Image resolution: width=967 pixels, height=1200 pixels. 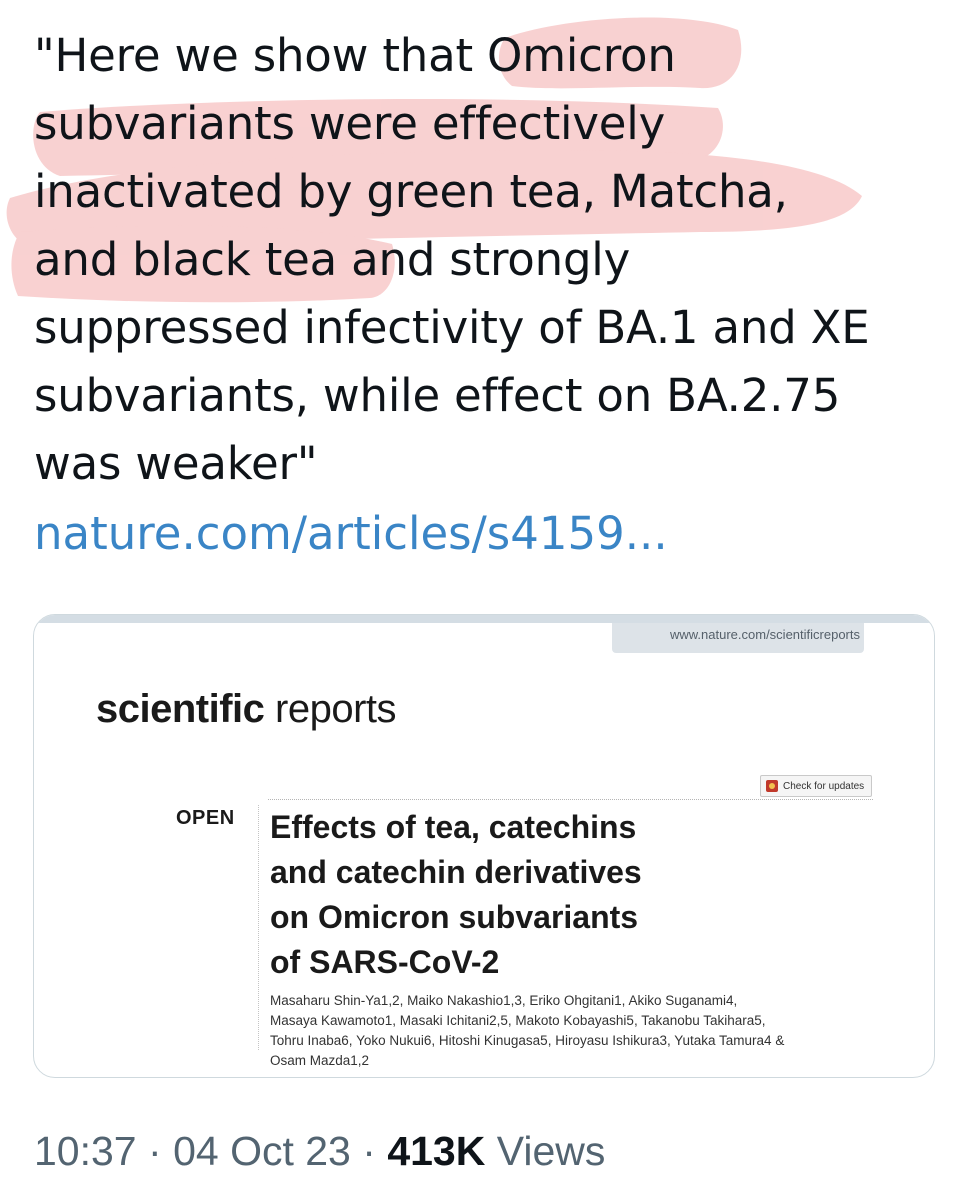 I want to click on journal-name-light: reports, so click(x=330, y=709).